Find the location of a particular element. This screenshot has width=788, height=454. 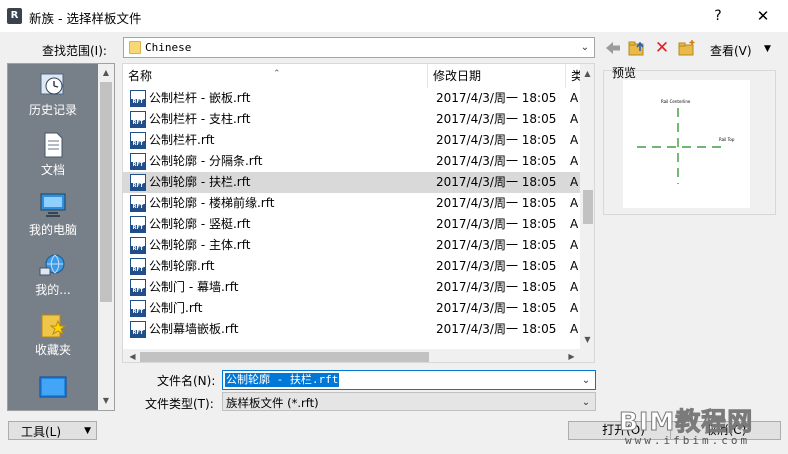

file-list-hscrollbar: ◀ ▶ is located at coordinates (351, 355).